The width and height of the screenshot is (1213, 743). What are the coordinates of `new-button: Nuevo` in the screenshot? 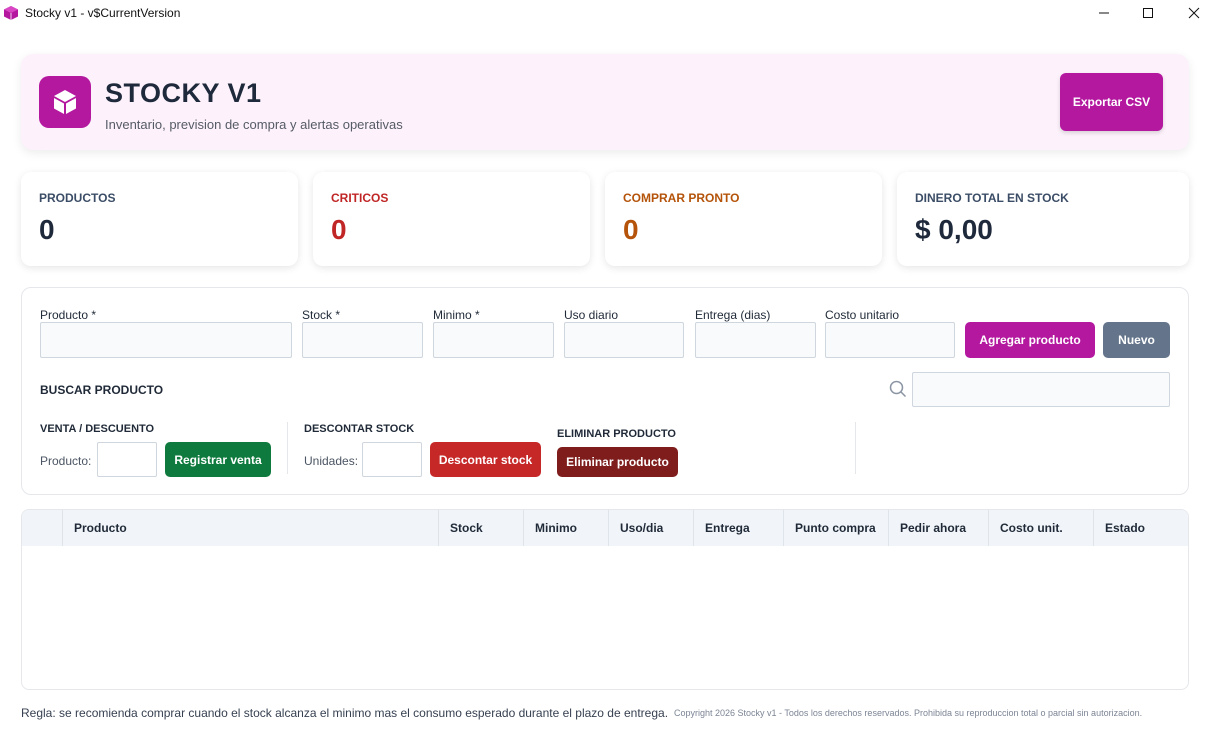 It's located at (1136, 340).